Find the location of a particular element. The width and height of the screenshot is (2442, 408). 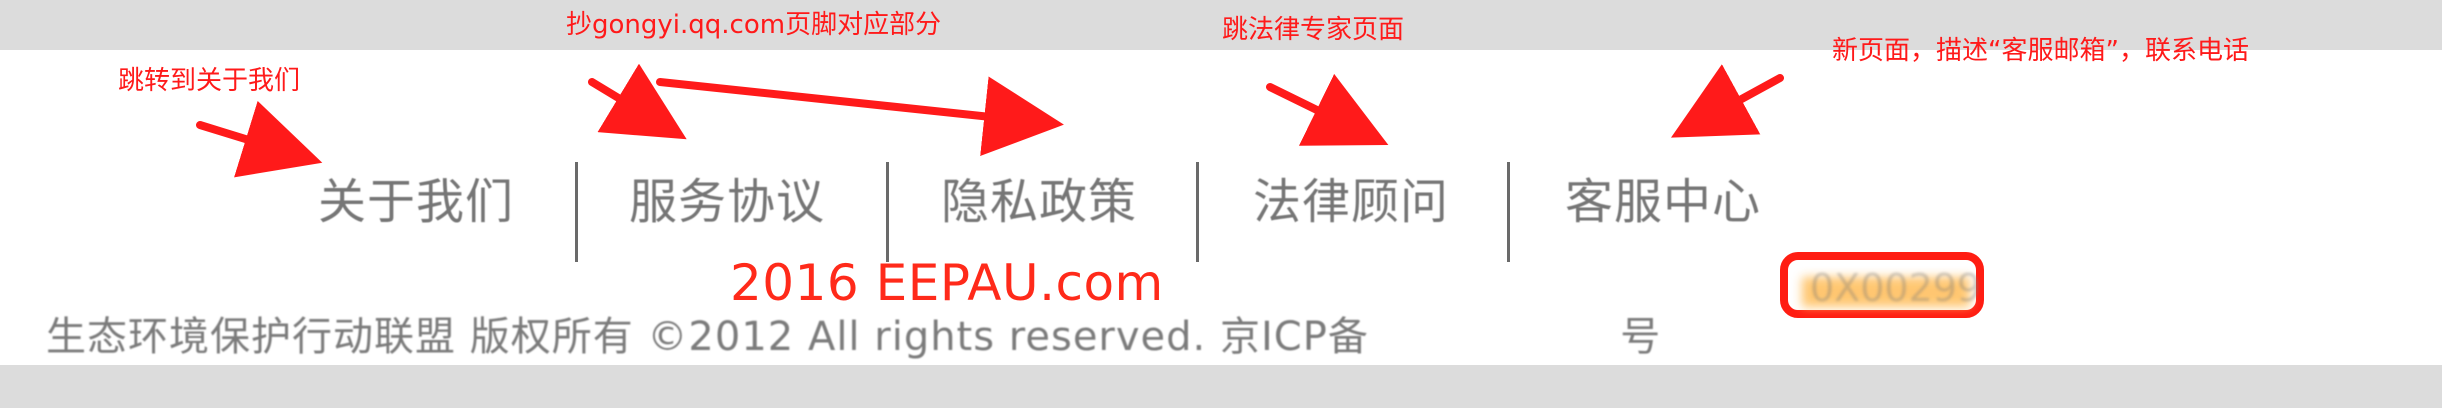

annotation-about-us: 跳转到关于我们 is located at coordinates (209, 81).